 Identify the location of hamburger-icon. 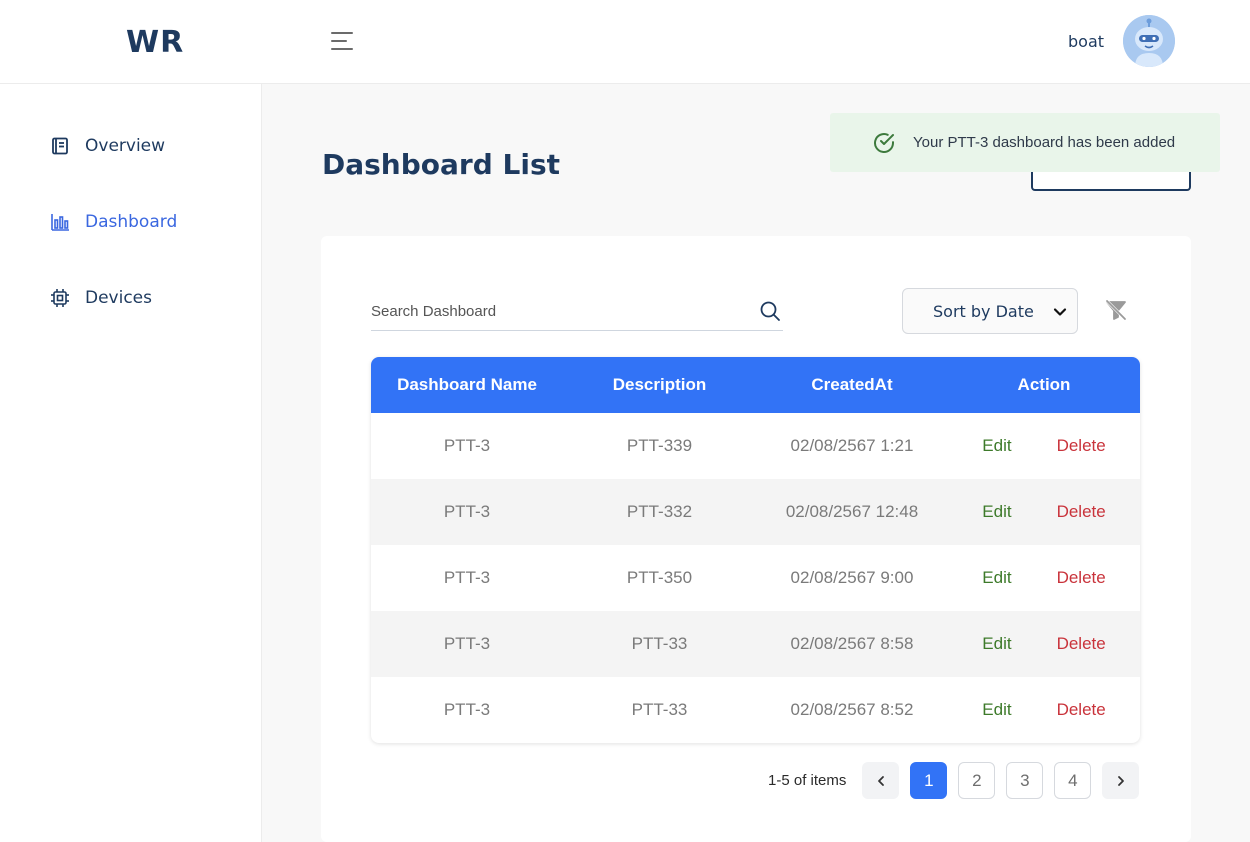
(342, 41).